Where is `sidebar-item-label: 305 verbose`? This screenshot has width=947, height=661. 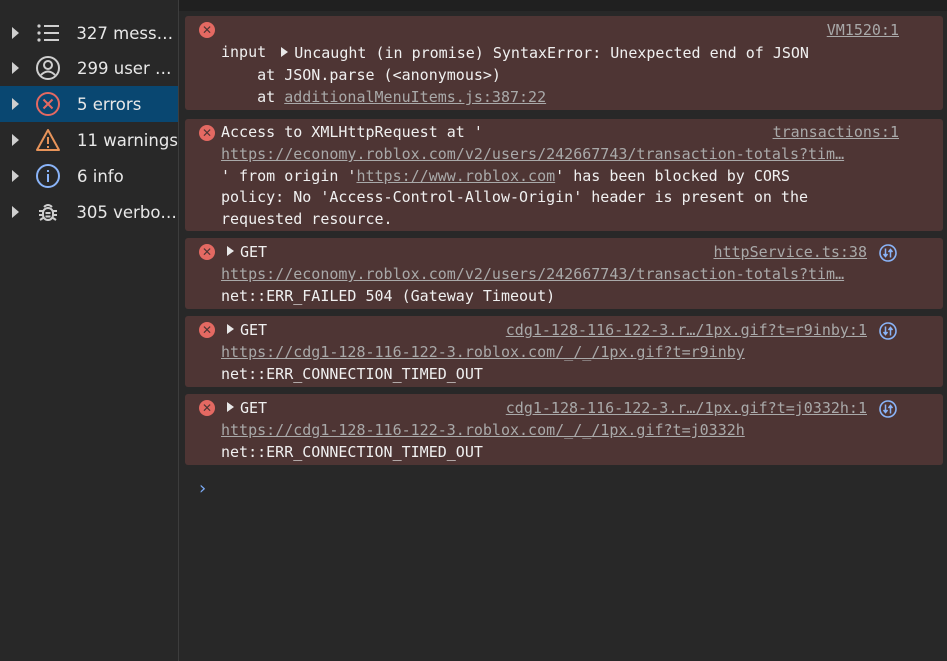
sidebar-item-label: 305 verbose is located at coordinates (127, 212).